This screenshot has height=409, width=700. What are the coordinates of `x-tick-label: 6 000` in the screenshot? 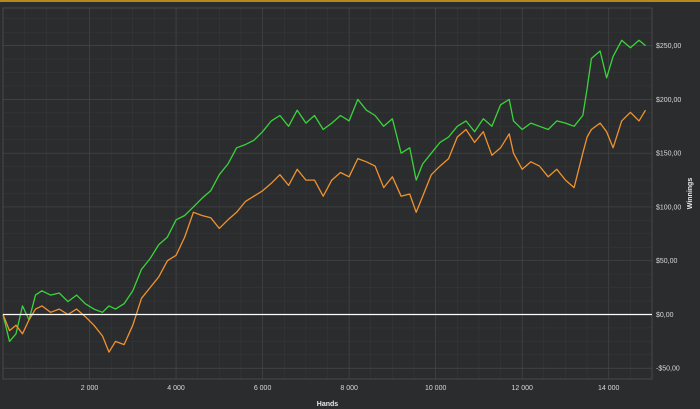 It's located at (263, 388).